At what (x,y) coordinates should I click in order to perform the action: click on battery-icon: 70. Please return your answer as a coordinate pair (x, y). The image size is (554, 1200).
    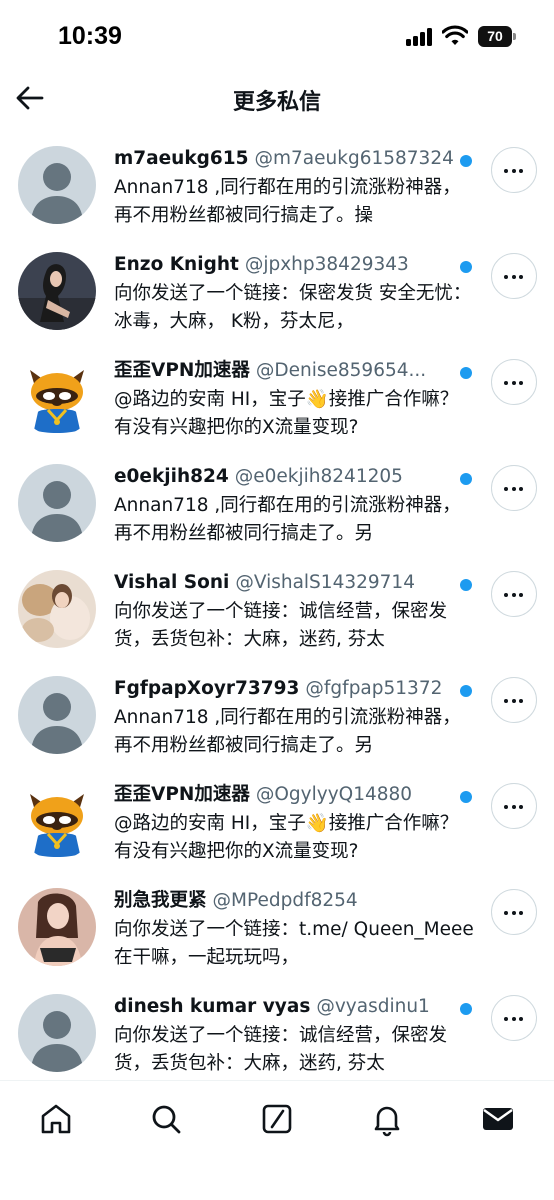
    Looking at the image, I should click on (497, 36).